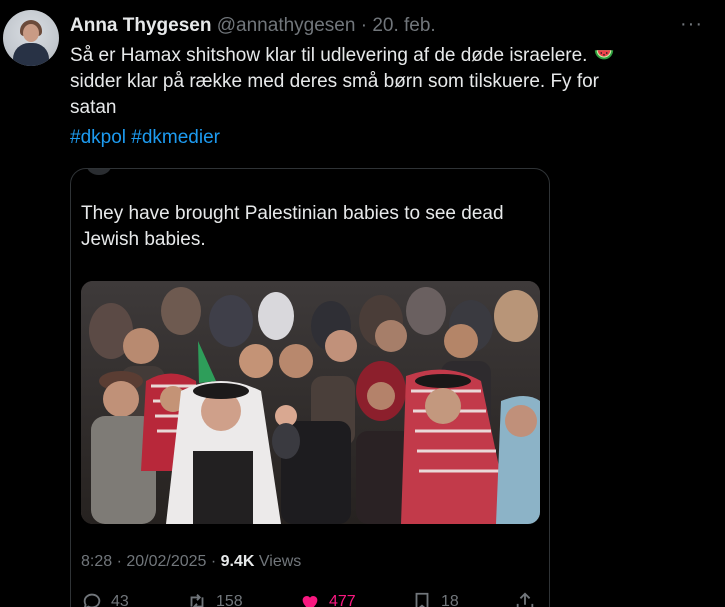  What do you see at coordinates (278, 561) in the screenshot?
I see `views-label: Views` at bounding box center [278, 561].